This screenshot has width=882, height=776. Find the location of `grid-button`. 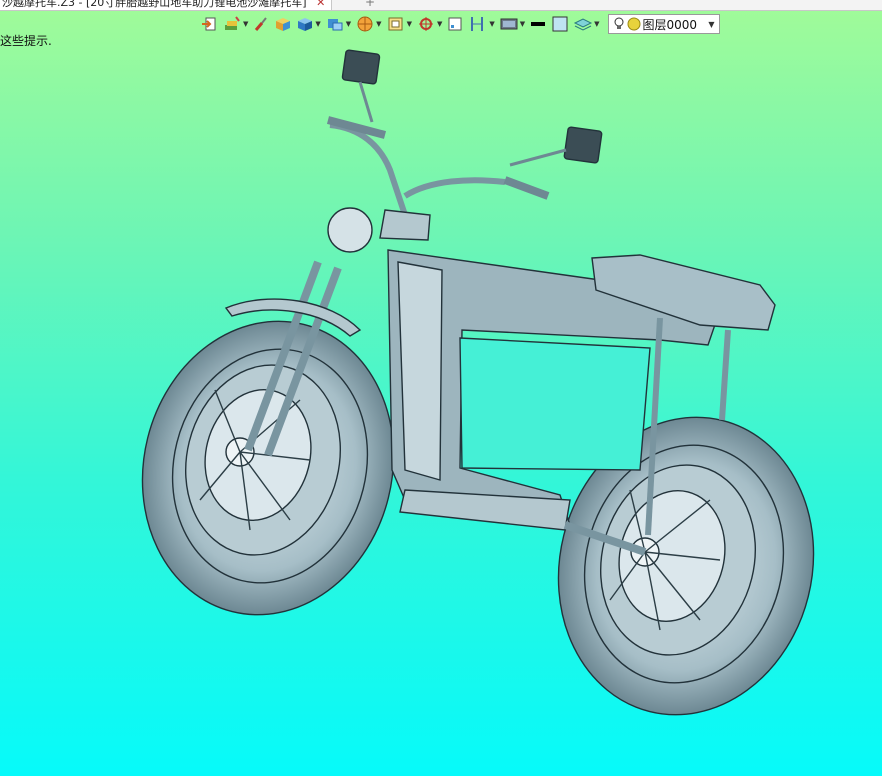

grid-button is located at coordinates (455, 24).